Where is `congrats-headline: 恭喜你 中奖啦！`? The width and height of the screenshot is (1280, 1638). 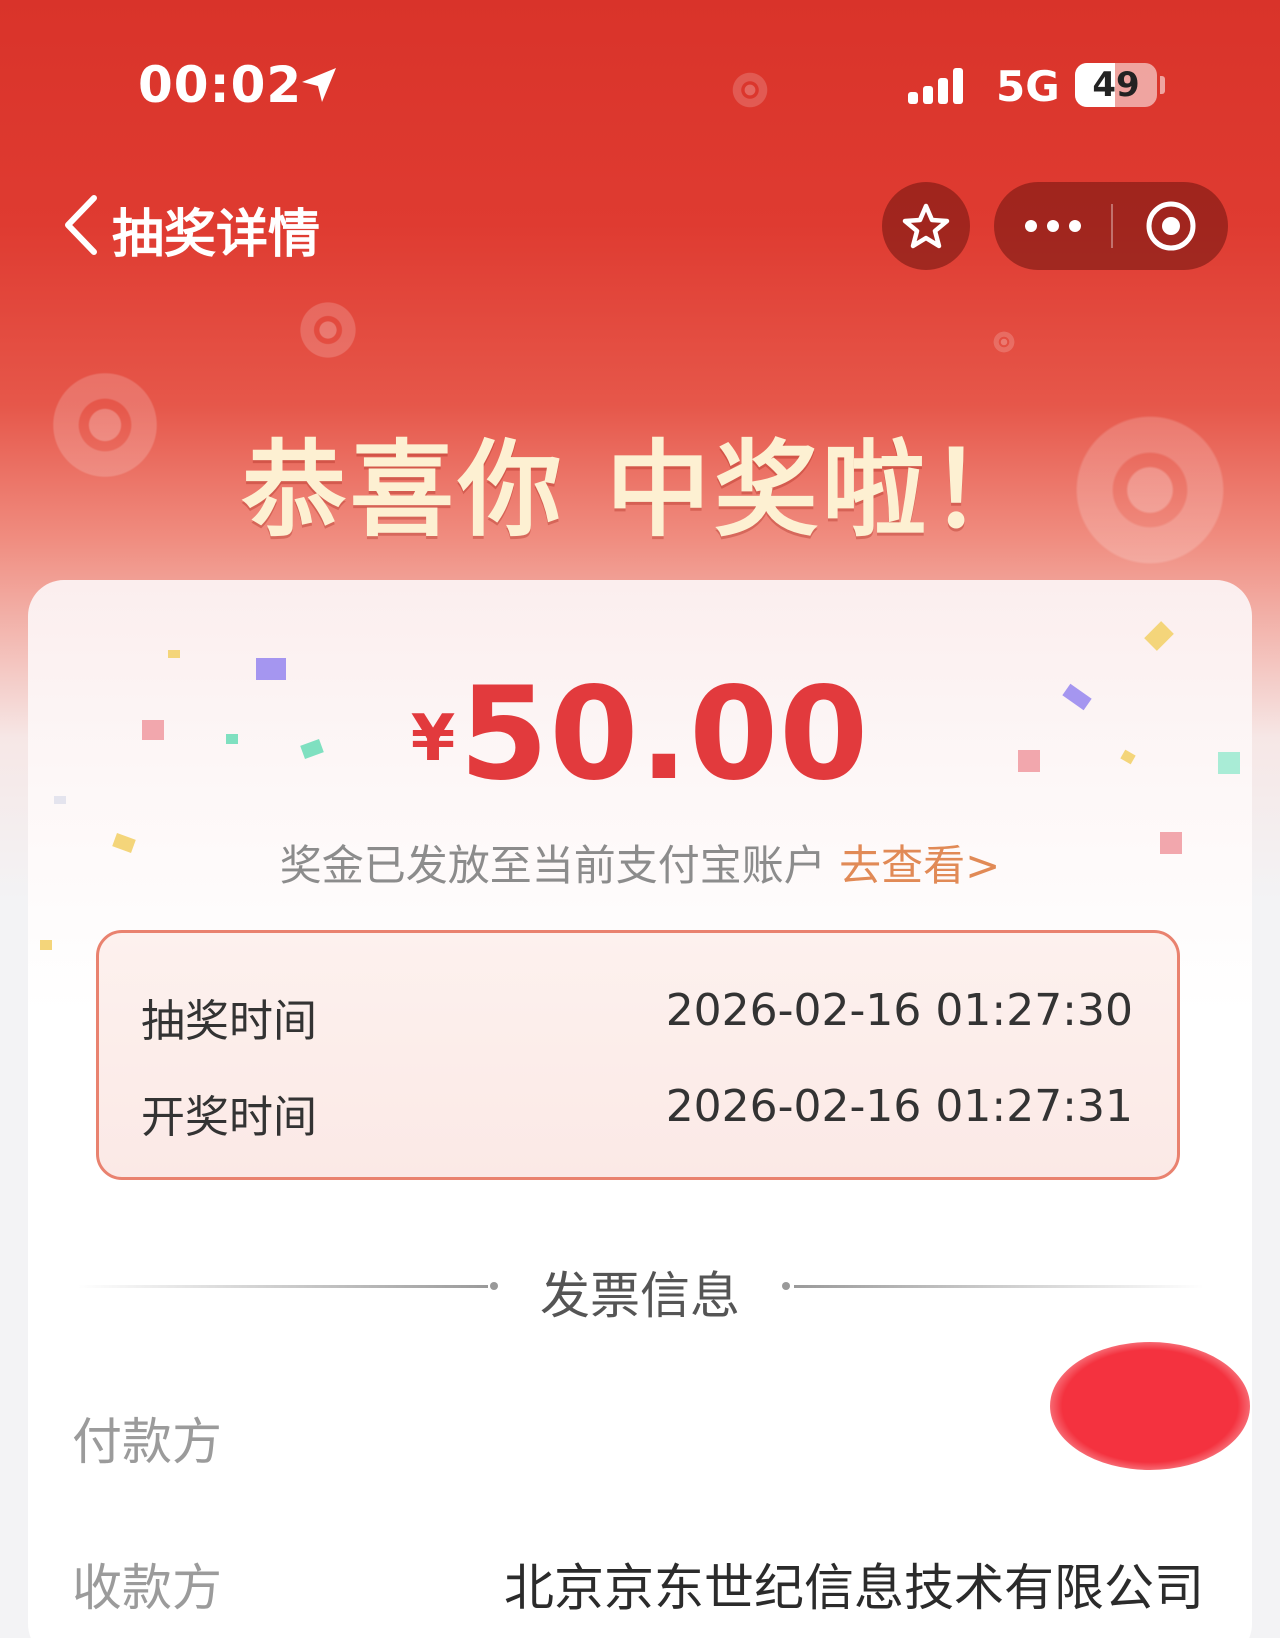
congrats-headline: 恭喜你 中奖啦！ is located at coordinates (640, 490).